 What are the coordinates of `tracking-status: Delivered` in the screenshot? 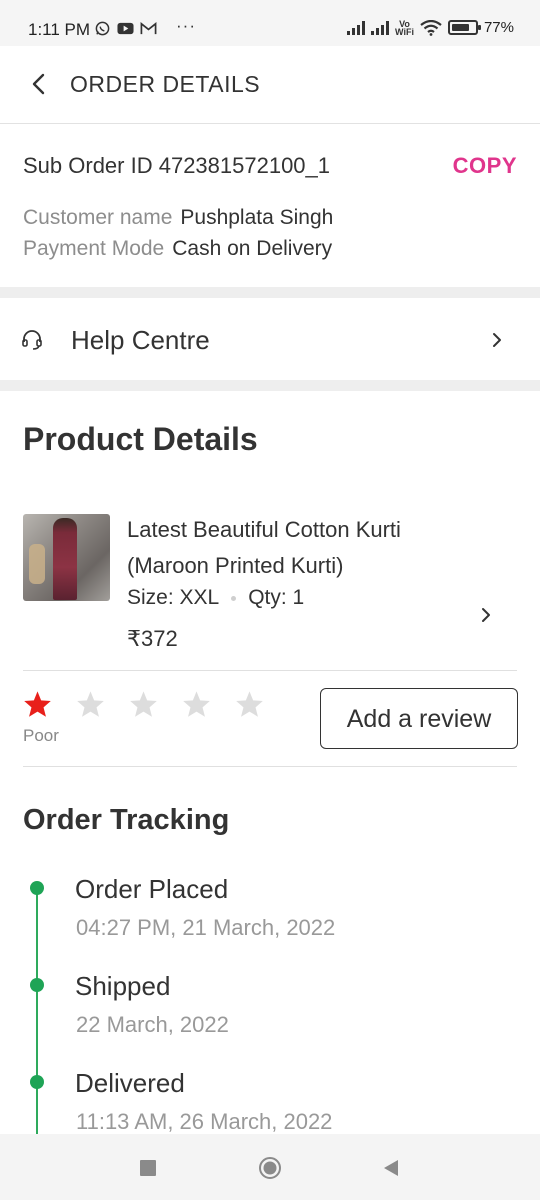 It's located at (130, 1083).